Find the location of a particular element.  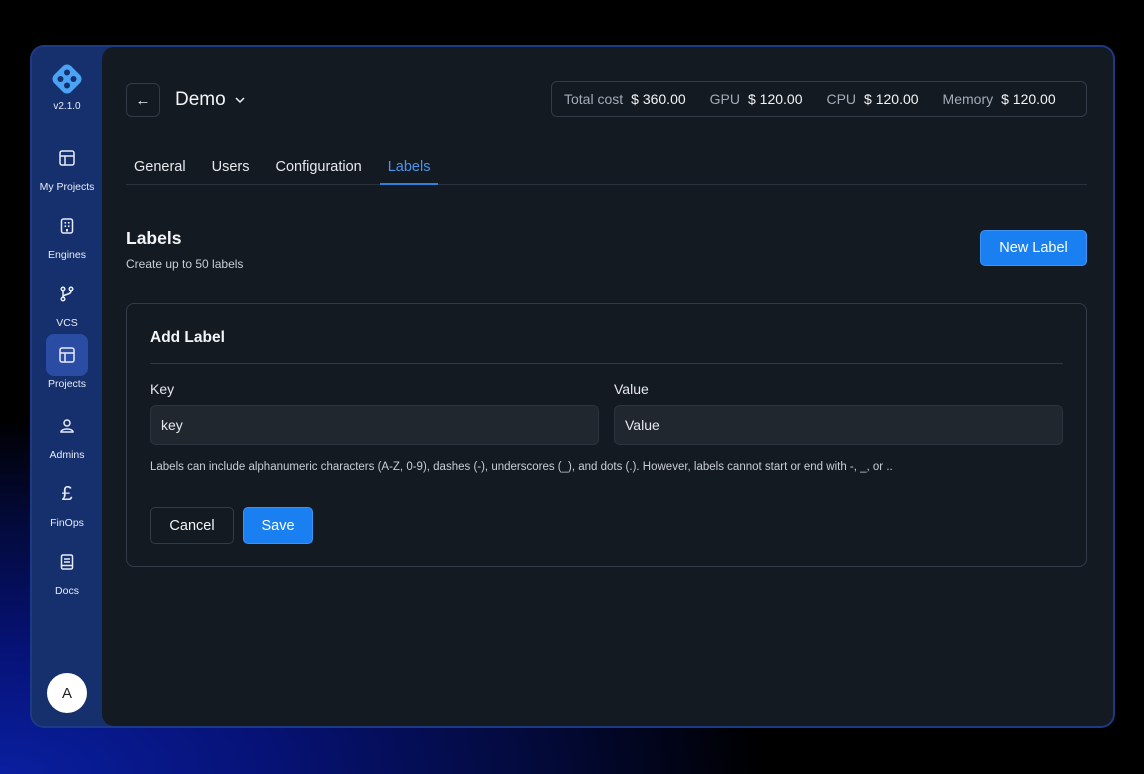

sidebar-item-engines: Engines is located at coordinates (67, 233).